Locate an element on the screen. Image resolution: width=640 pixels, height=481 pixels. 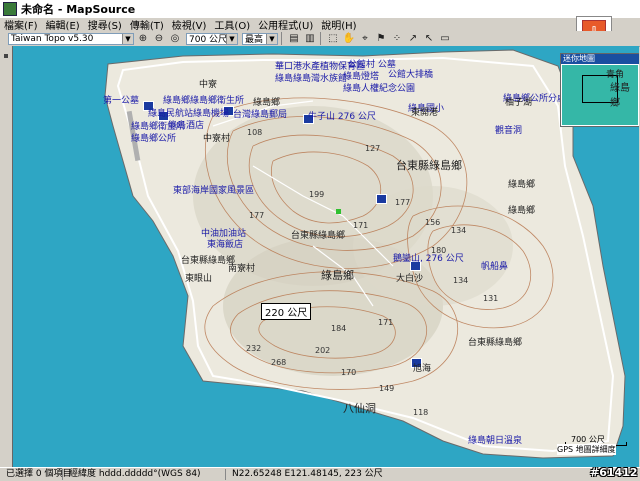
map-label: 中寮 is located at coordinates (208, 85).